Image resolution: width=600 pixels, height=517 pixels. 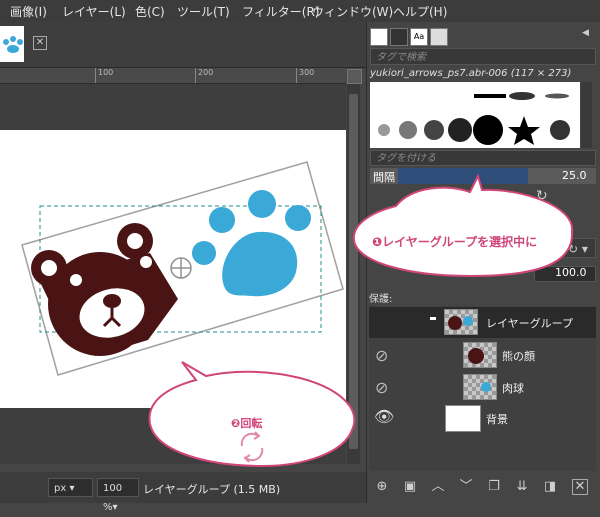 I want to click on callout-rotate-text: ❷回転, so click(x=247, y=423).